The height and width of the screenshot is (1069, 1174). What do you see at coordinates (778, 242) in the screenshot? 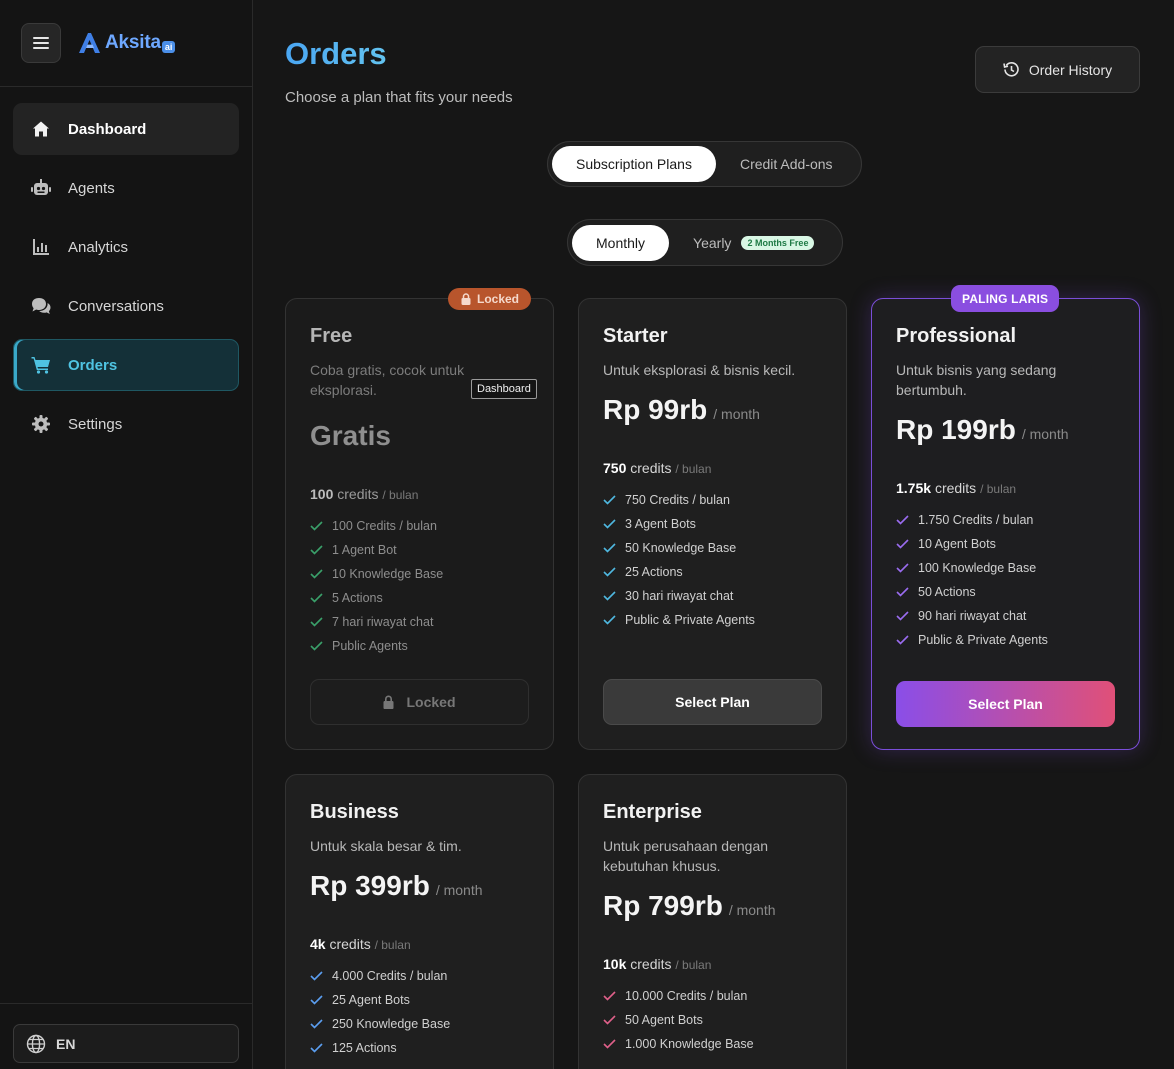
I see `yearly-discount-badge: 2 Months Free` at bounding box center [778, 242].